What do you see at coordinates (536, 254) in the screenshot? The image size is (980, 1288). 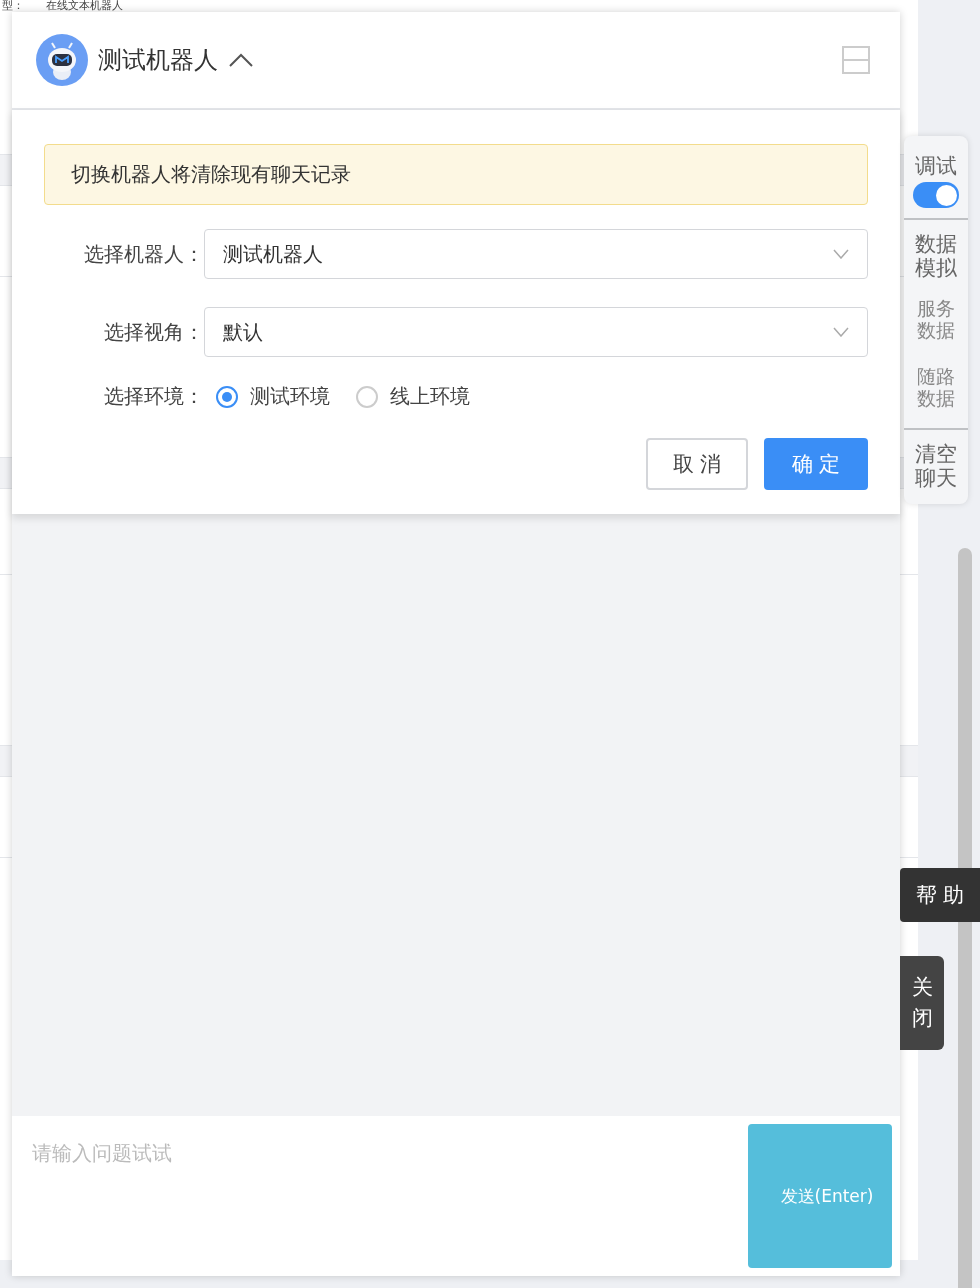 I see `select-field: 测试机器人` at bounding box center [536, 254].